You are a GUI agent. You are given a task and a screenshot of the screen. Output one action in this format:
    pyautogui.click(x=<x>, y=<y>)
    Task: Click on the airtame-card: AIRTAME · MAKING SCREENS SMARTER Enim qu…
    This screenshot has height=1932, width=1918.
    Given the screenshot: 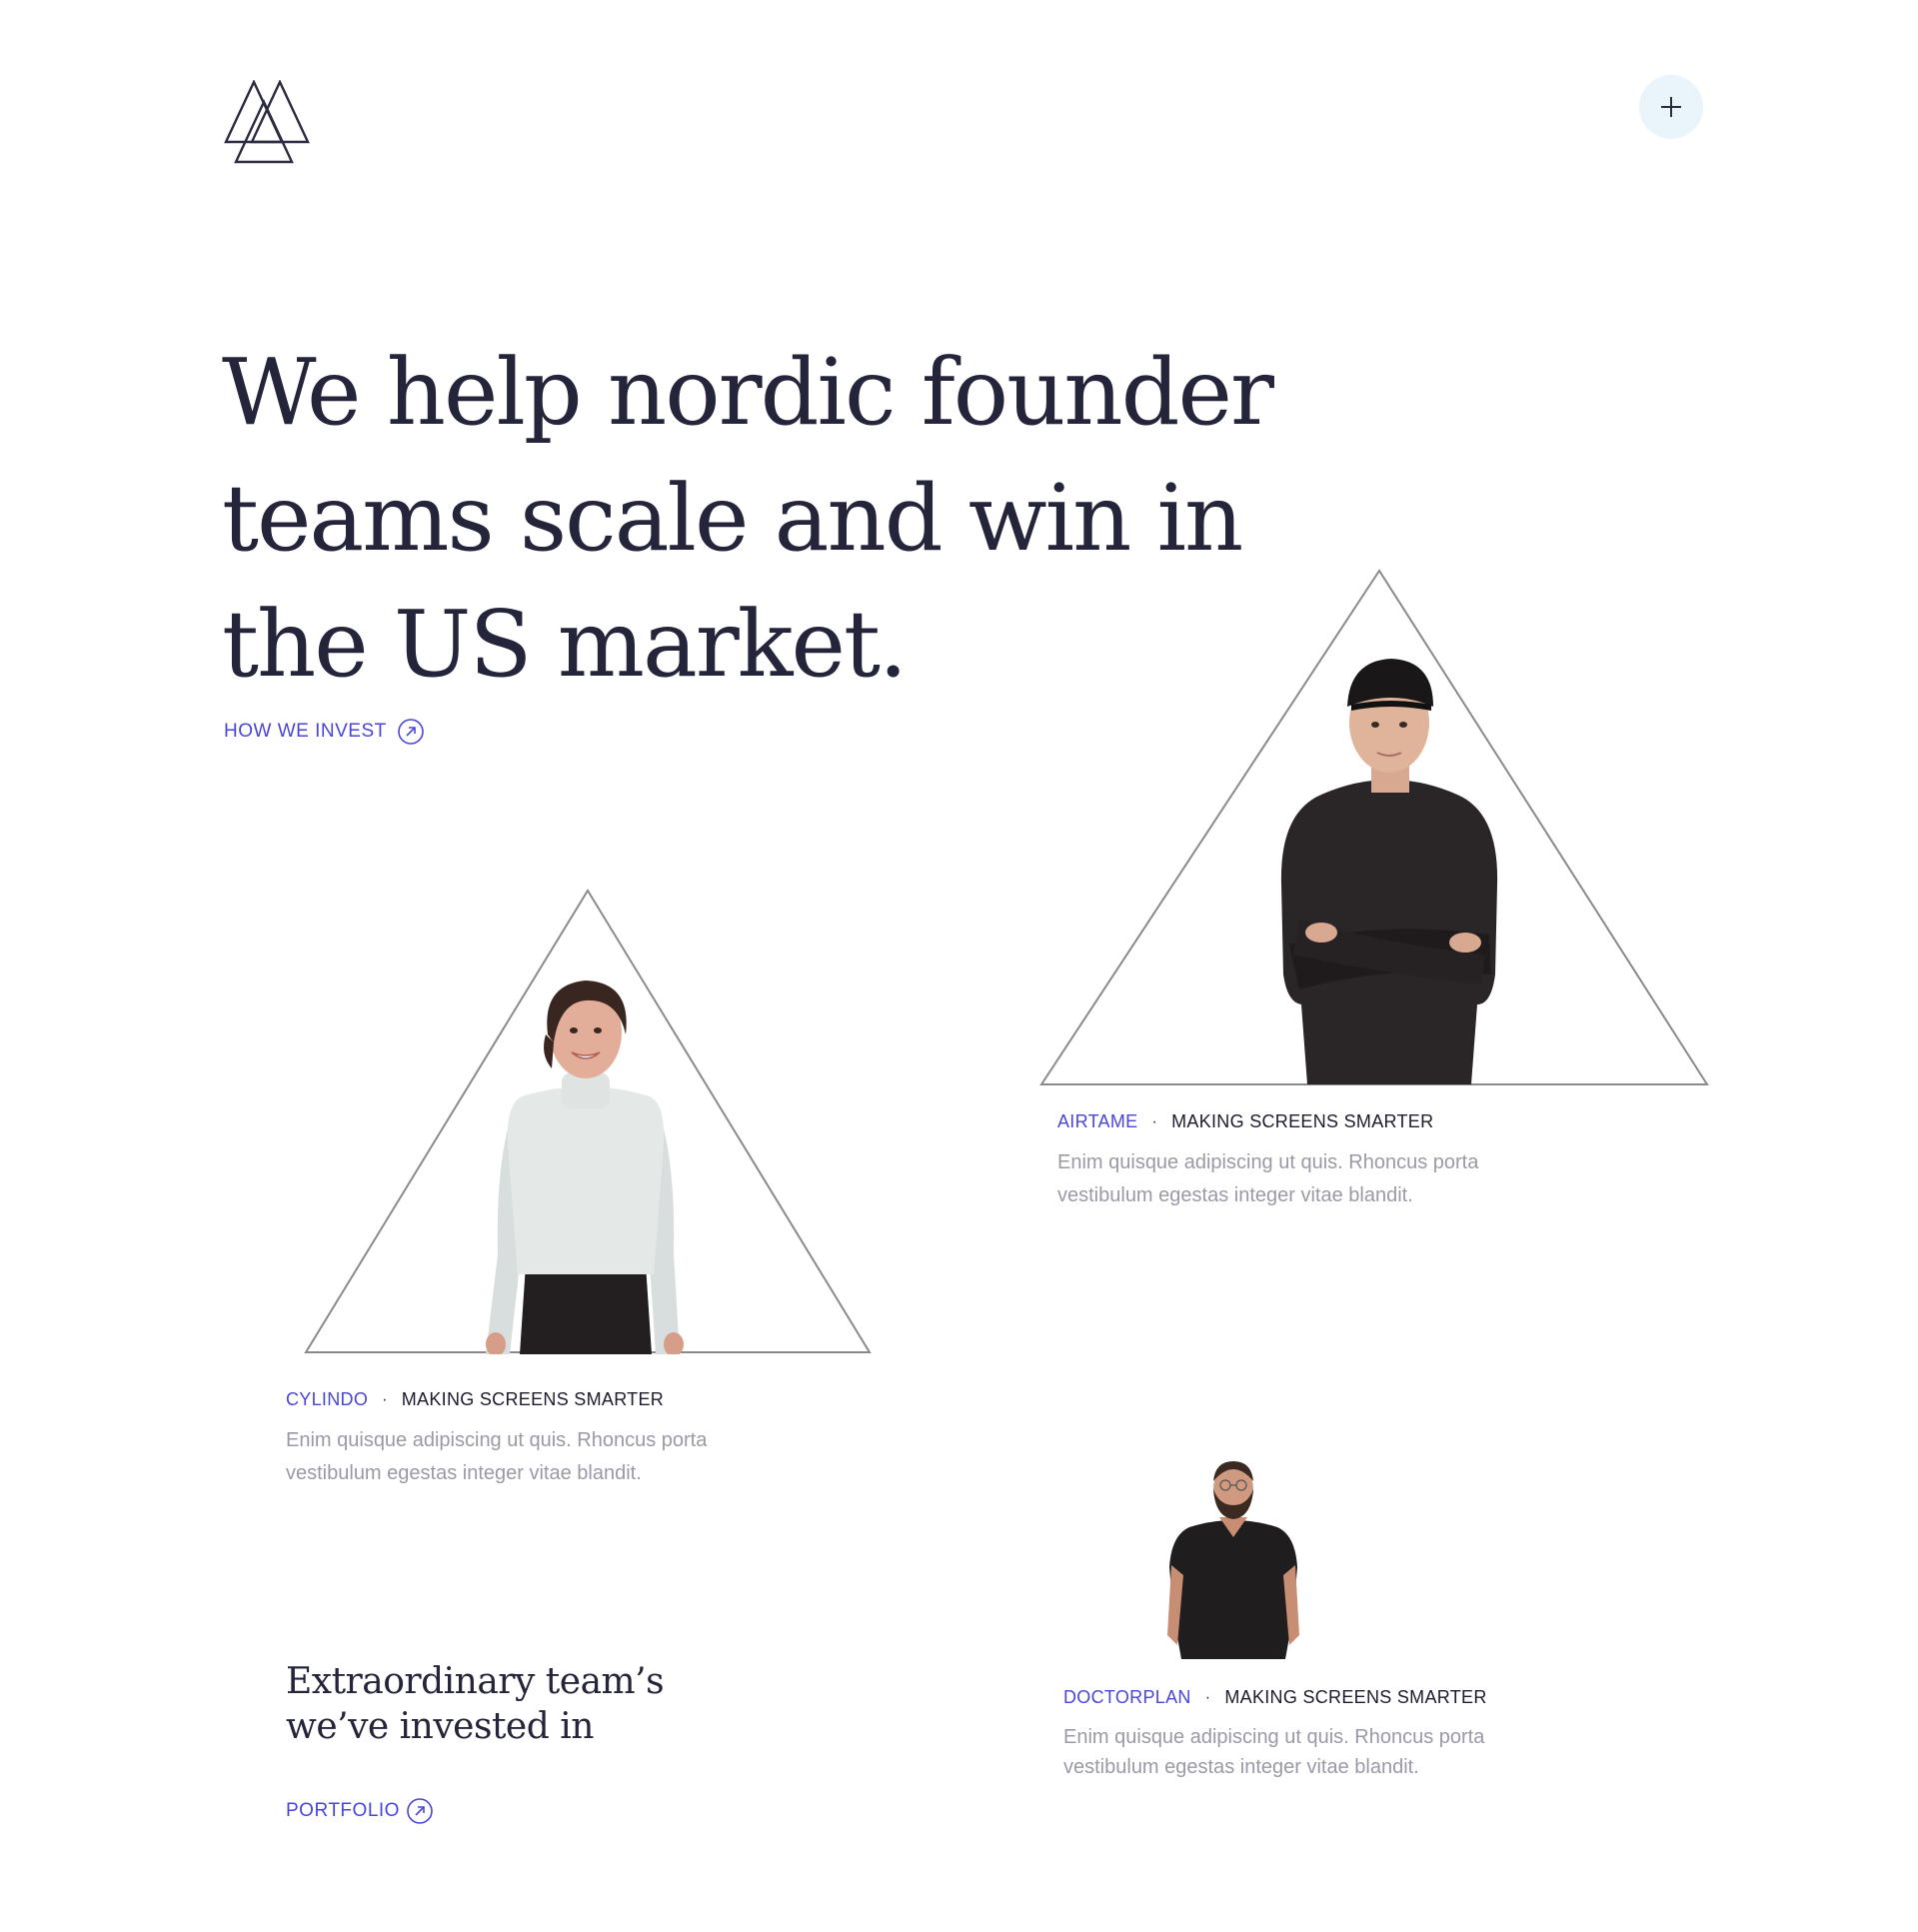 What is the action you would take?
    pyautogui.click(x=1317, y=1161)
    